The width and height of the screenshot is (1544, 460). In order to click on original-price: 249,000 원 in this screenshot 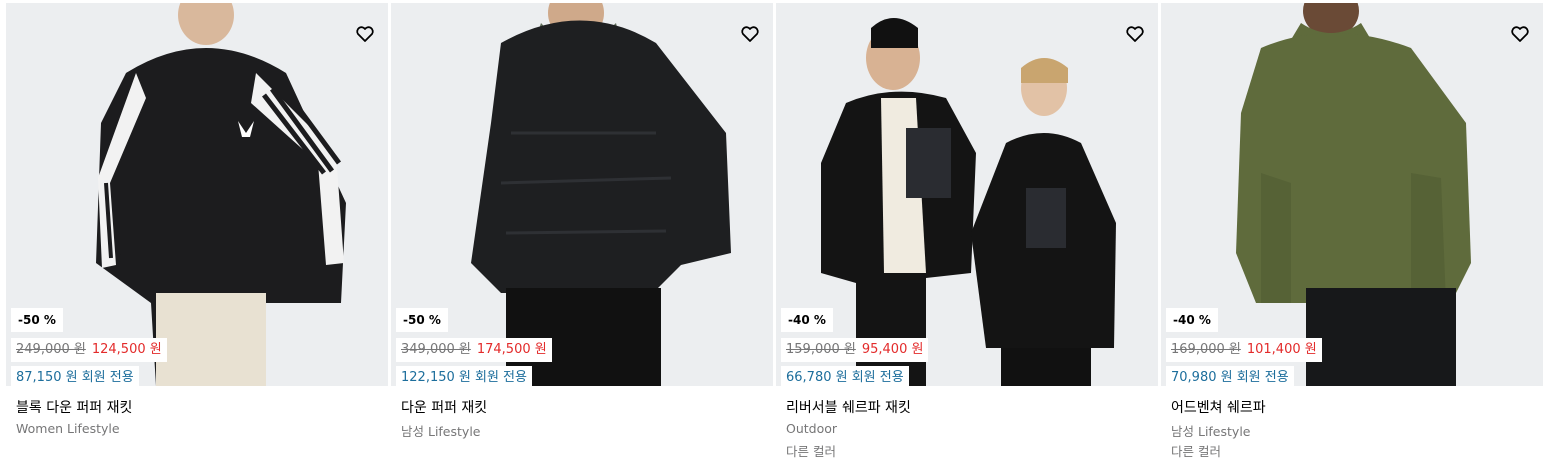, I will do `click(51, 349)`.